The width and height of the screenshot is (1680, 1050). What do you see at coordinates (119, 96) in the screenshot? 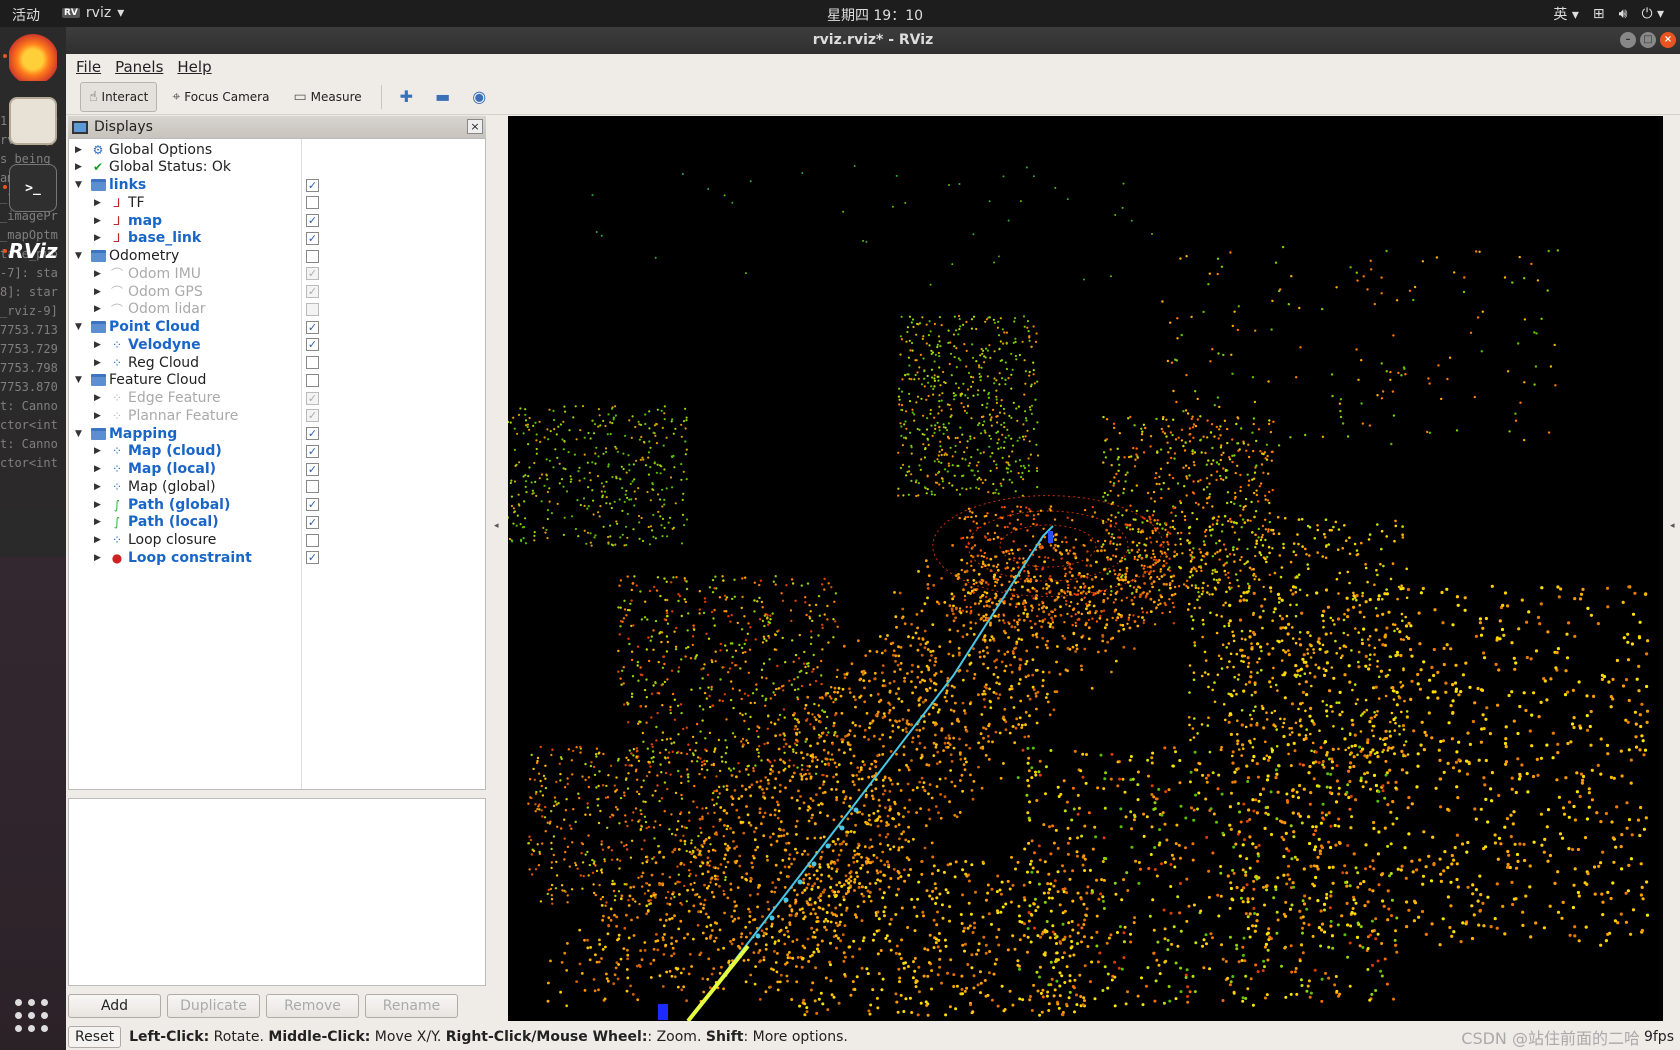
I see `interact-tool-button: ☝ Interact` at bounding box center [119, 96].